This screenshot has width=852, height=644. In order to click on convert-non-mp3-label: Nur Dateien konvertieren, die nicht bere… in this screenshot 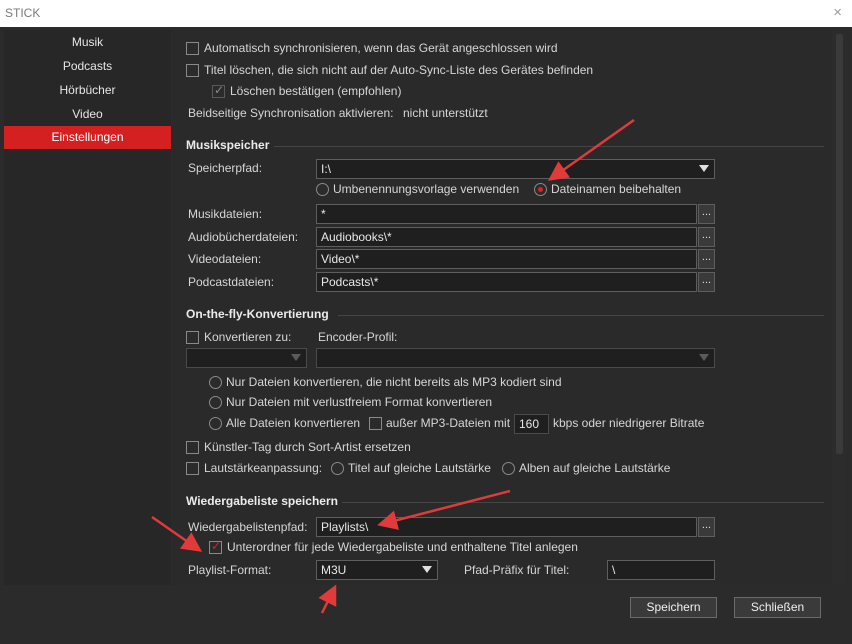, I will do `click(394, 382)`.